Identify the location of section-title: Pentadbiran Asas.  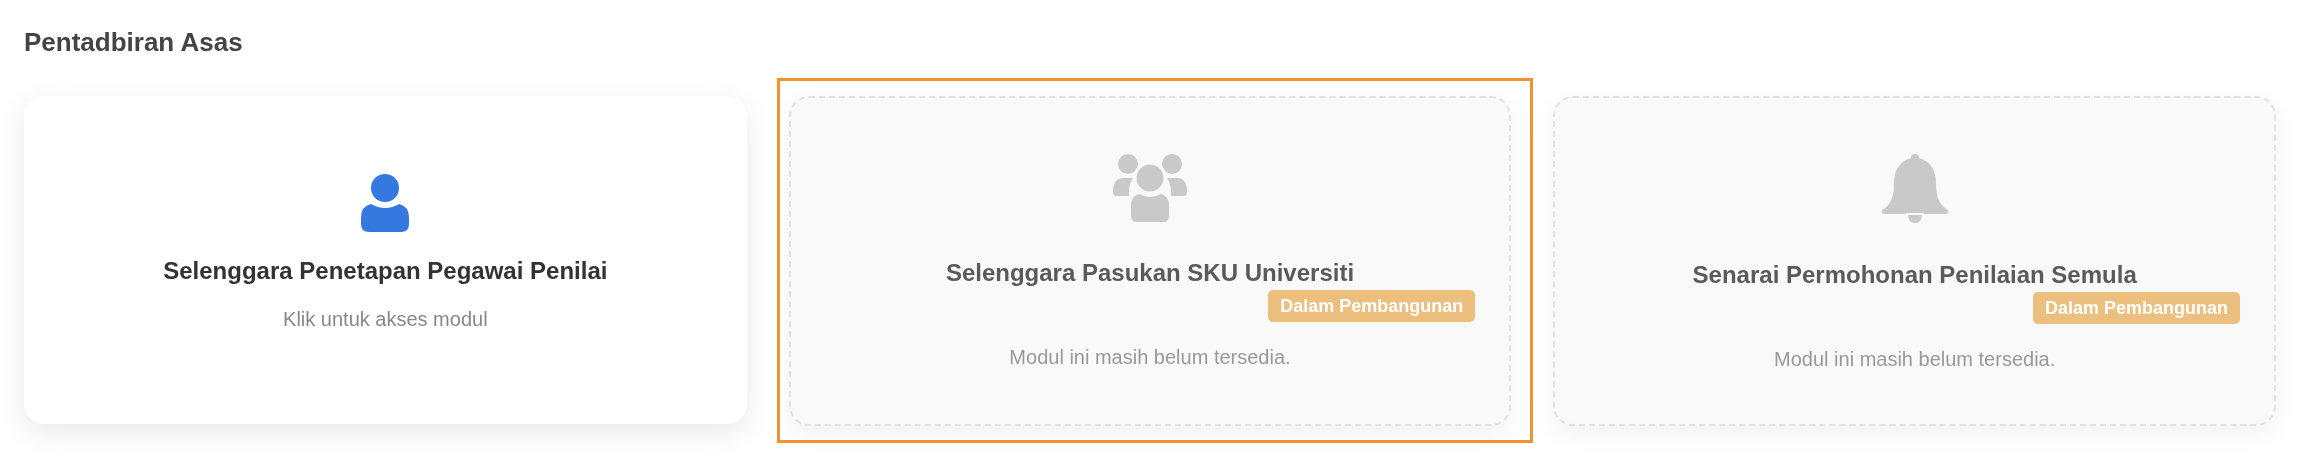
(133, 42).